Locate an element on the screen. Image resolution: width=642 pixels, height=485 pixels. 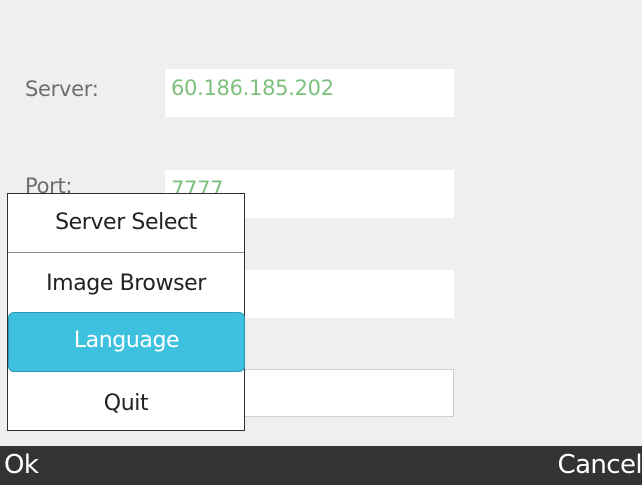
menu-item-quit: Quit is located at coordinates (126, 404).